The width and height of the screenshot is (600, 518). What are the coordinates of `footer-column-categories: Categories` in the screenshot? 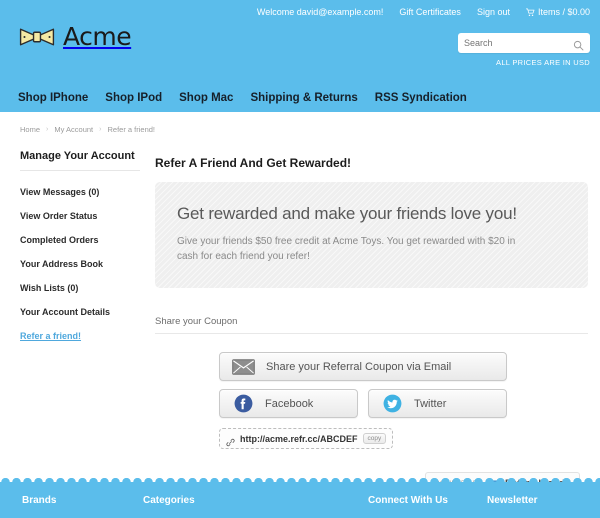 It's located at (255, 500).